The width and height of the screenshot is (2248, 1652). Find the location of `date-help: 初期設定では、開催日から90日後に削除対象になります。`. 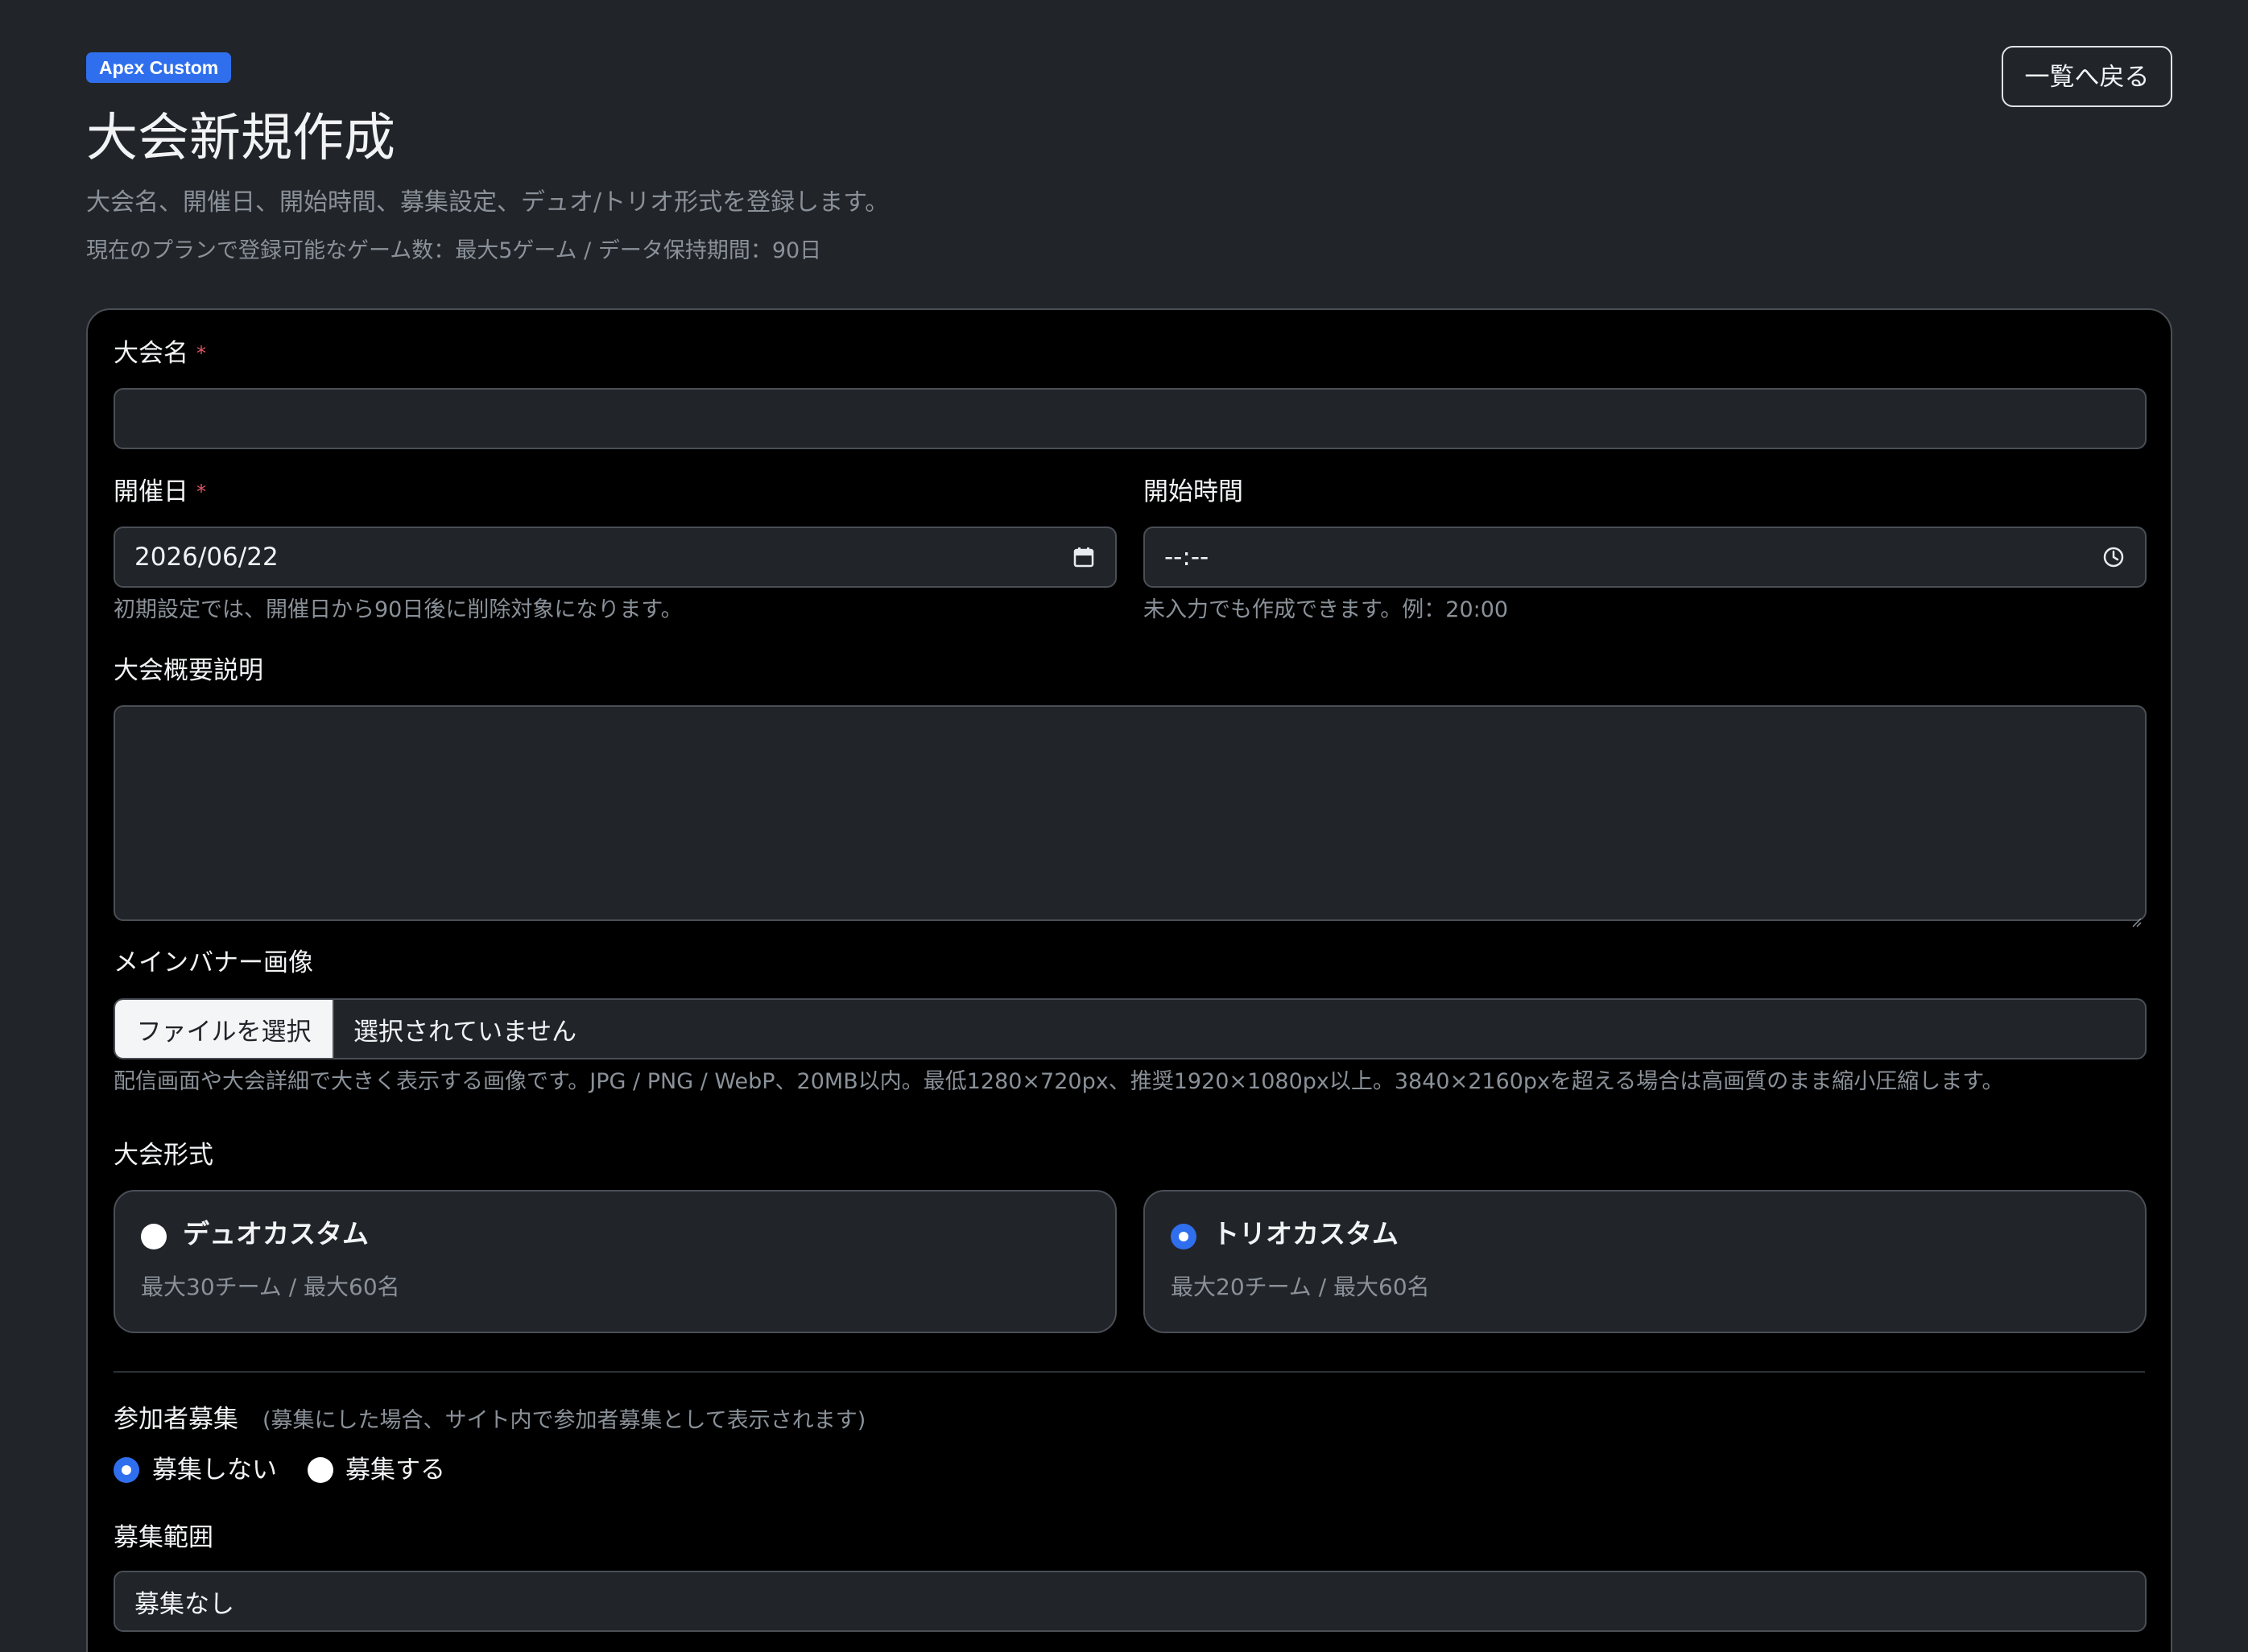

date-help: 初期設定では、開催日から90日後に削除対象になります。 is located at coordinates (398, 609).